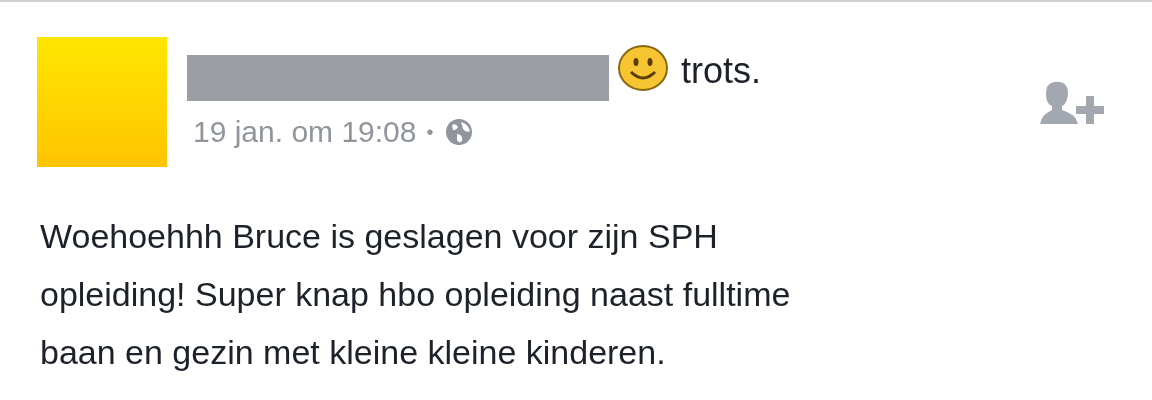  Describe the element at coordinates (643, 68) in the screenshot. I see `smiley-icon` at that location.